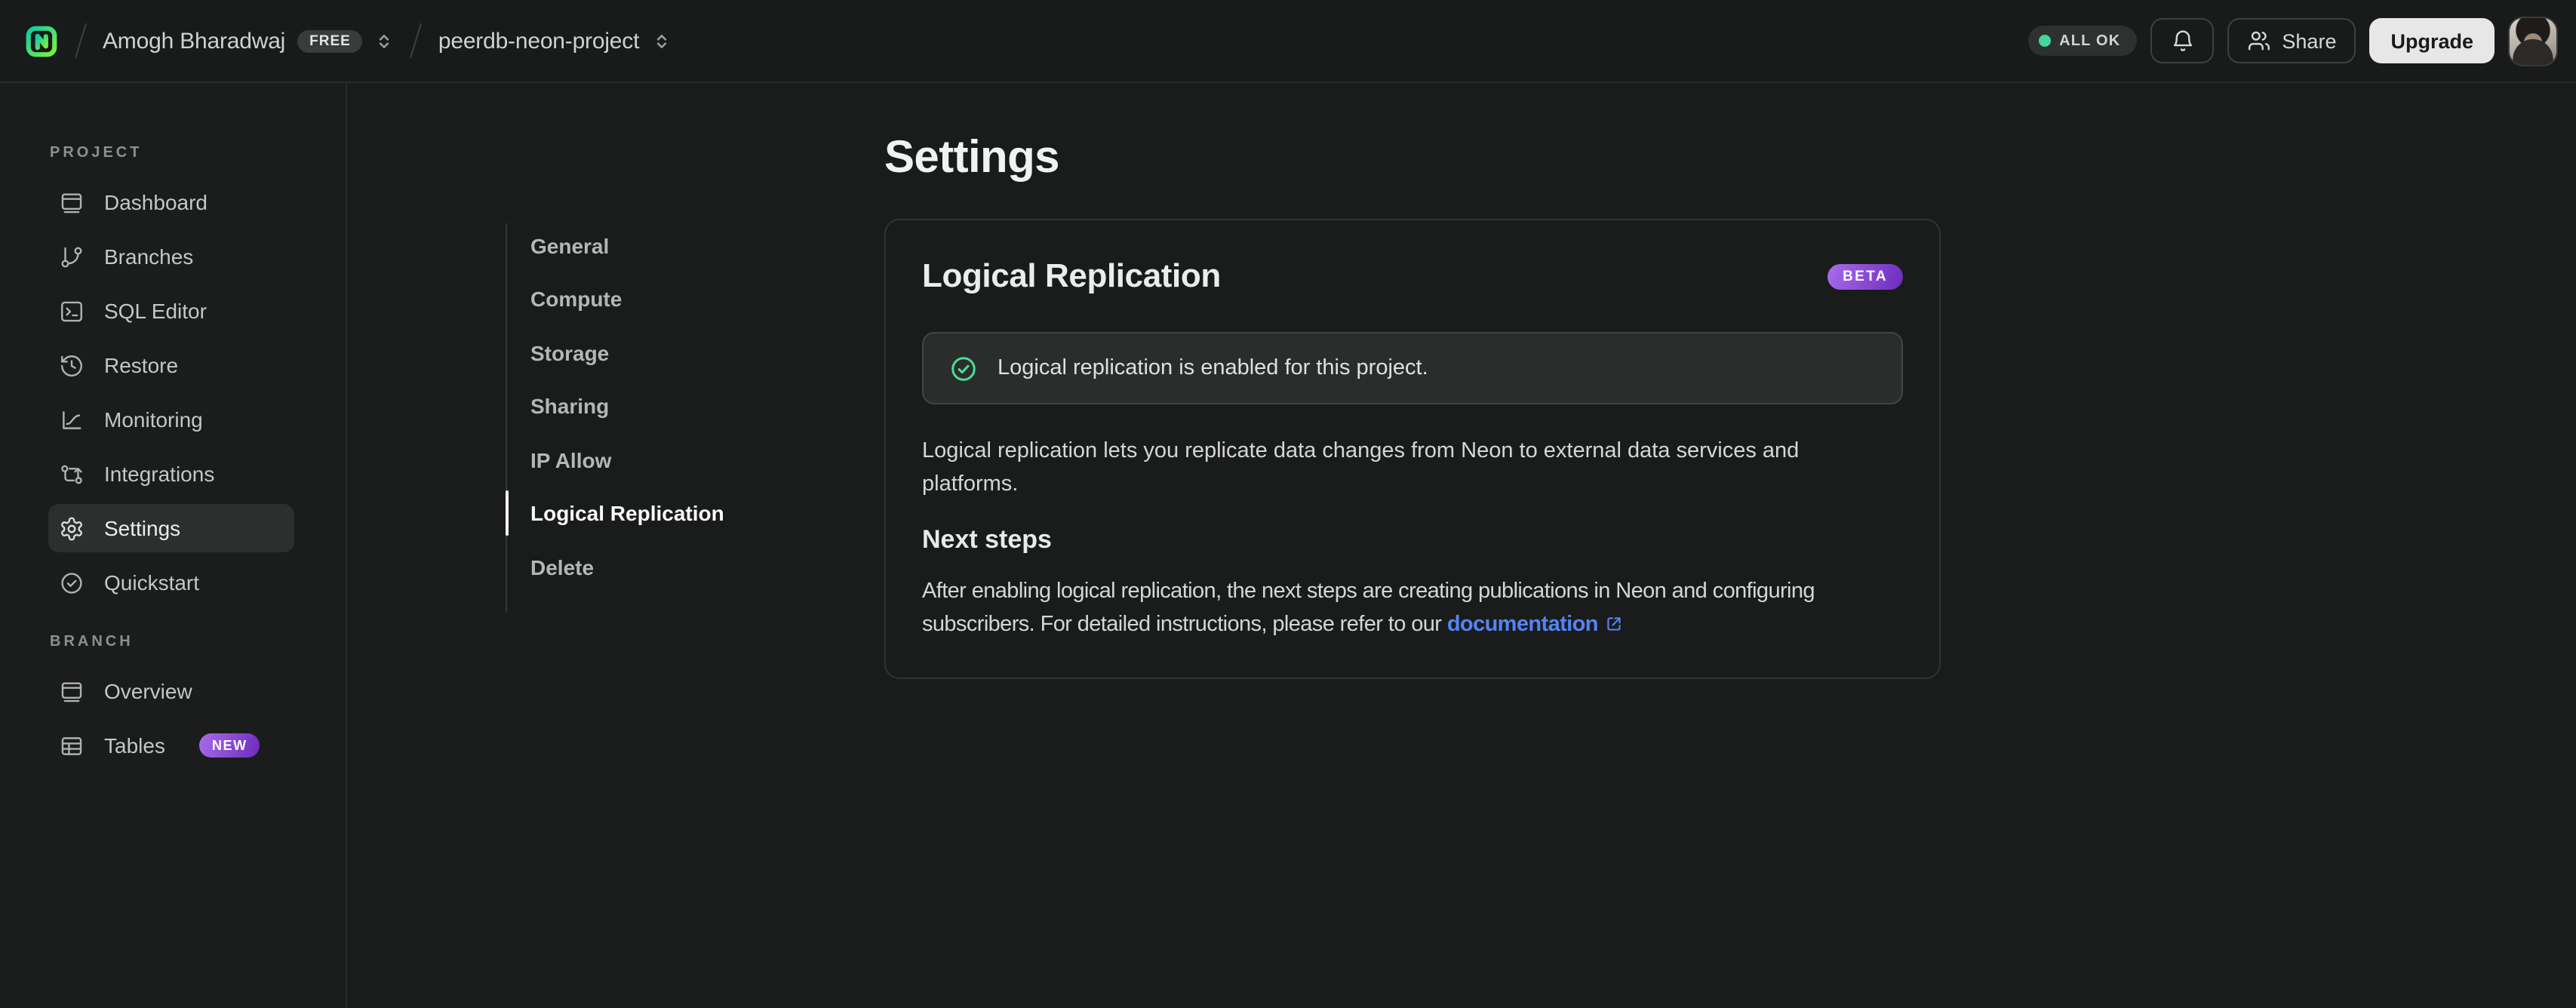 This screenshot has height=1008, width=2576. Describe the element at coordinates (987, 539) in the screenshot. I see `next-steps-title: Next steps` at that location.